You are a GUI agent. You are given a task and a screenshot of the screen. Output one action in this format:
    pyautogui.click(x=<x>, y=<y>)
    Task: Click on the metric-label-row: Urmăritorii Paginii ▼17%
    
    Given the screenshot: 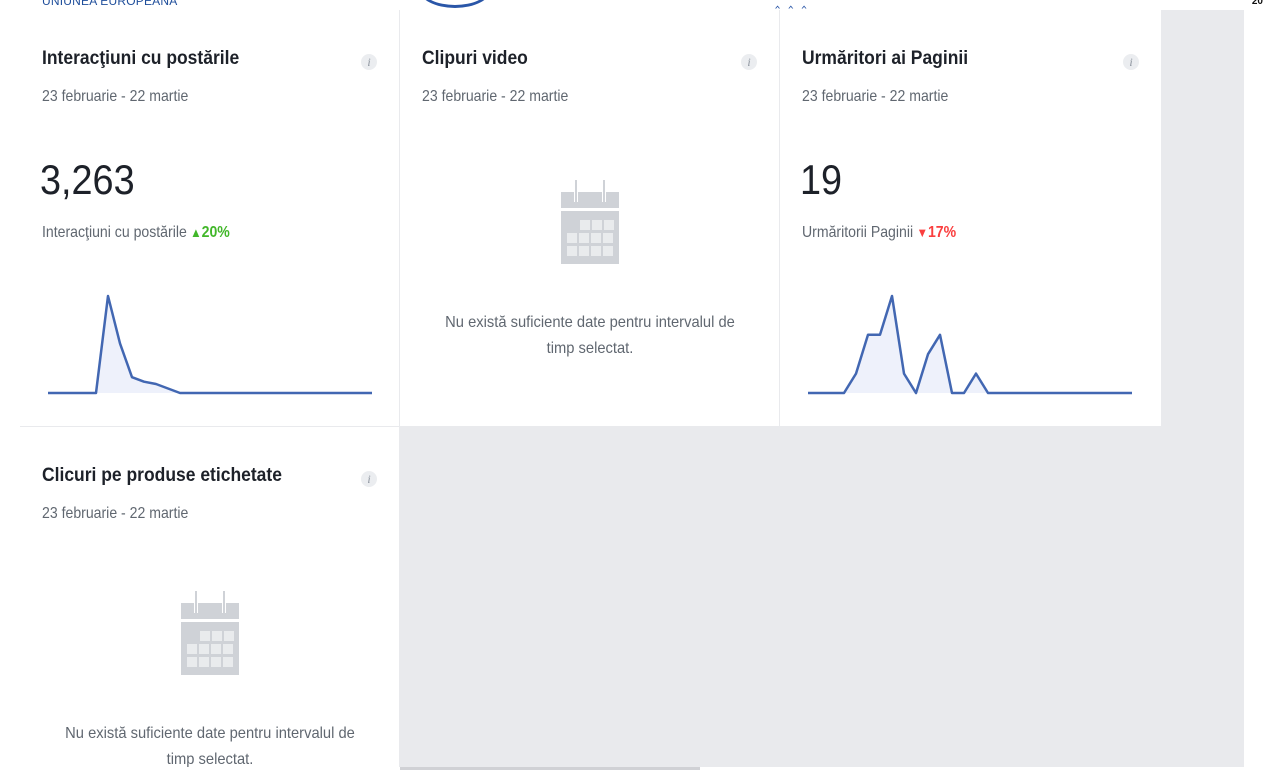 What is the action you would take?
    pyautogui.click(x=879, y=233)
    